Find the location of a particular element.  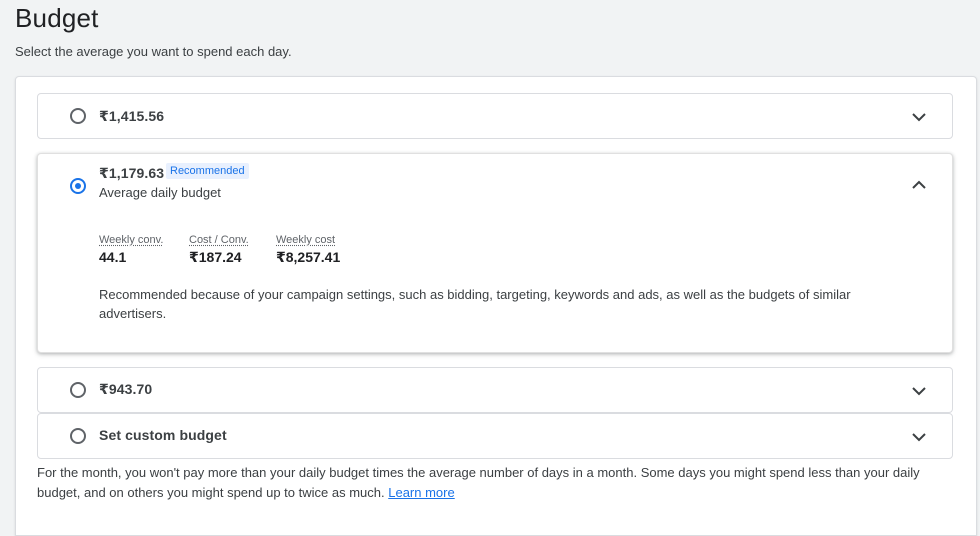

page-title: Budget is located at coordinates (57, 18).